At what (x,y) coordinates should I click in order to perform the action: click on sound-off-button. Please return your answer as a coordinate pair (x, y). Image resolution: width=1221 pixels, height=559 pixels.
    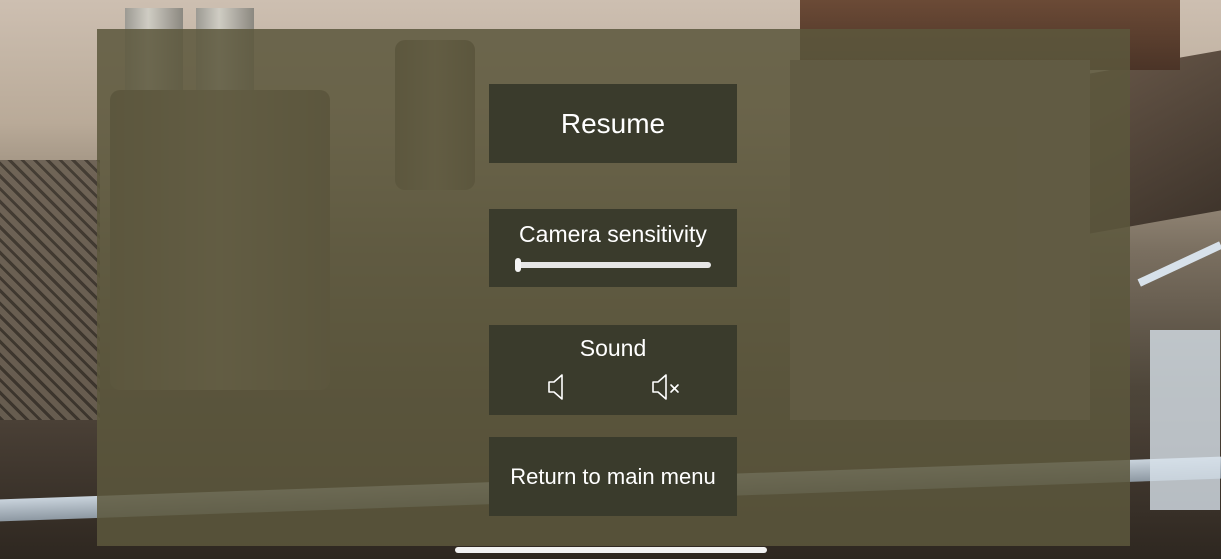
    Looking at the image, I should click on (668, 387).